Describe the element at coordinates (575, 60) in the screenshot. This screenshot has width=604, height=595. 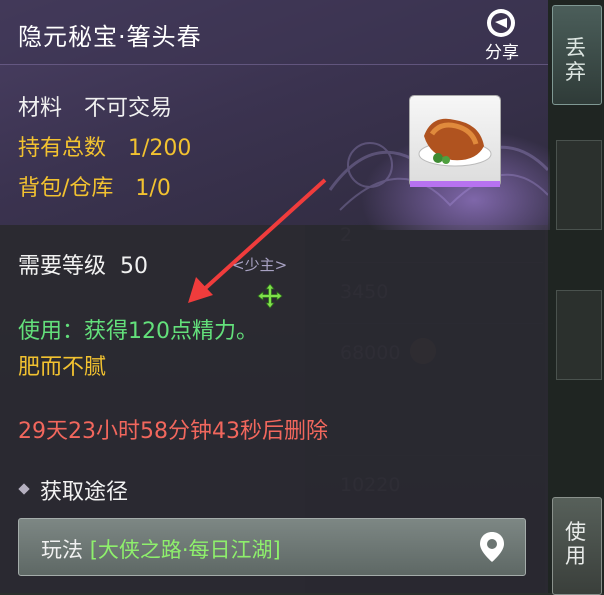
I see `discard-label: 丢弃` at that location.